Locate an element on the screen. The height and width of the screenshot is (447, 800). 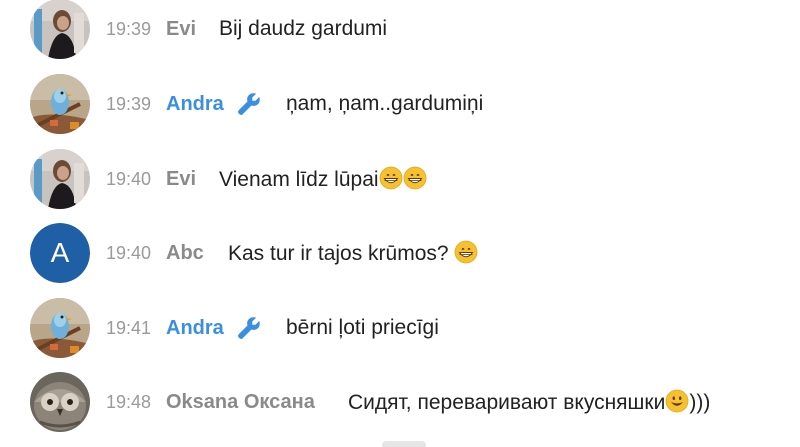
chat-message: 19:39 Evi Bij daudz gardumi is located at coordinates (400, 29).